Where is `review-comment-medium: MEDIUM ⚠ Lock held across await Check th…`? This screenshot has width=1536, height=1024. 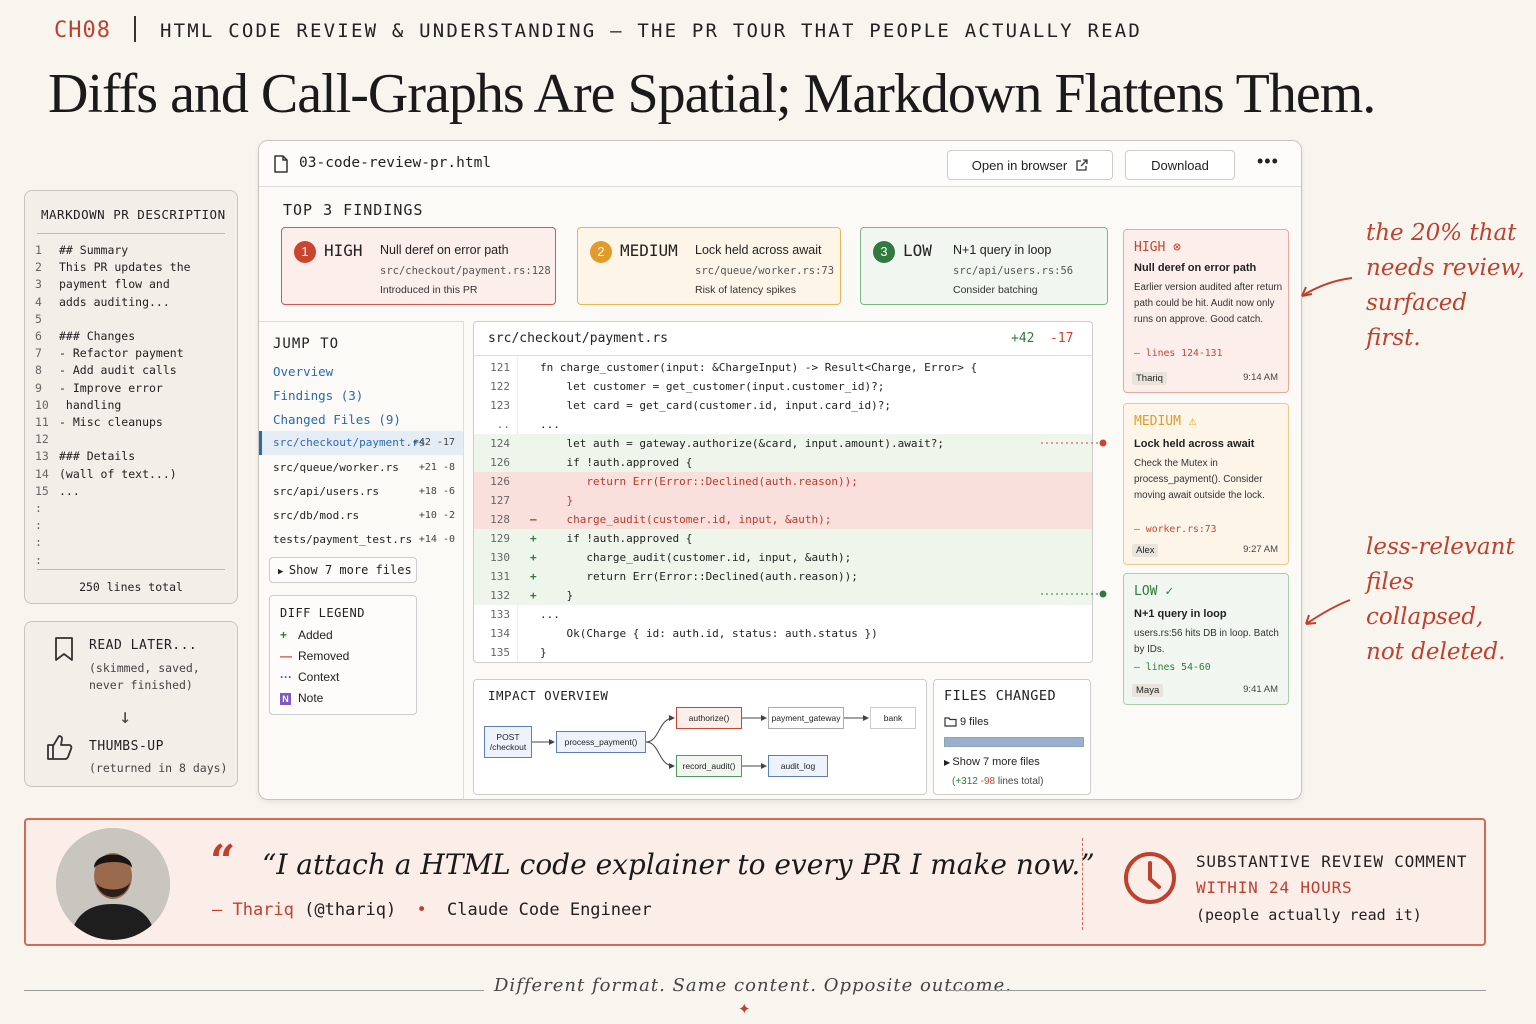 review-comment-medium: MEDIUM ⚠ Lock held across await Check th… is located at coordinates (1206, 484).